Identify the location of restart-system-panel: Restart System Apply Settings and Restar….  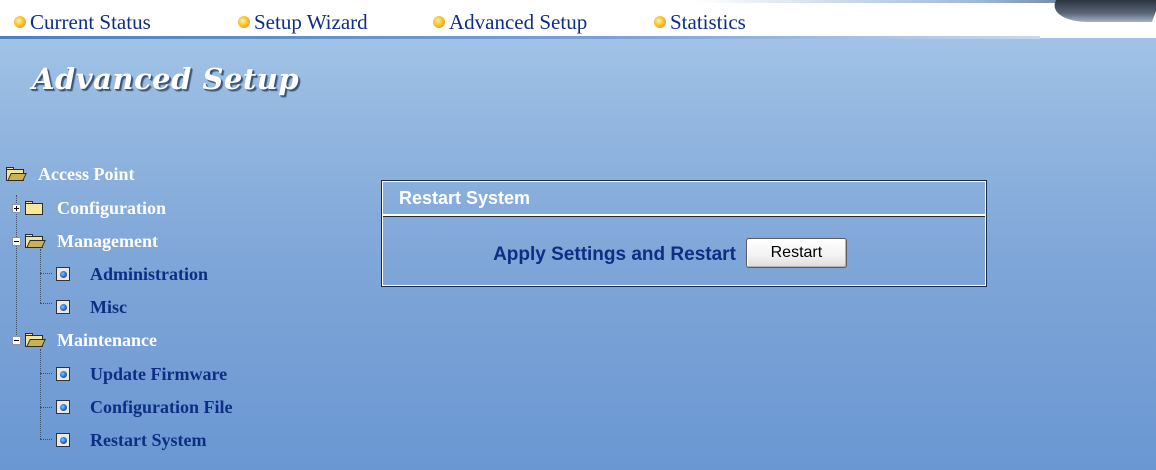
(684, 233).